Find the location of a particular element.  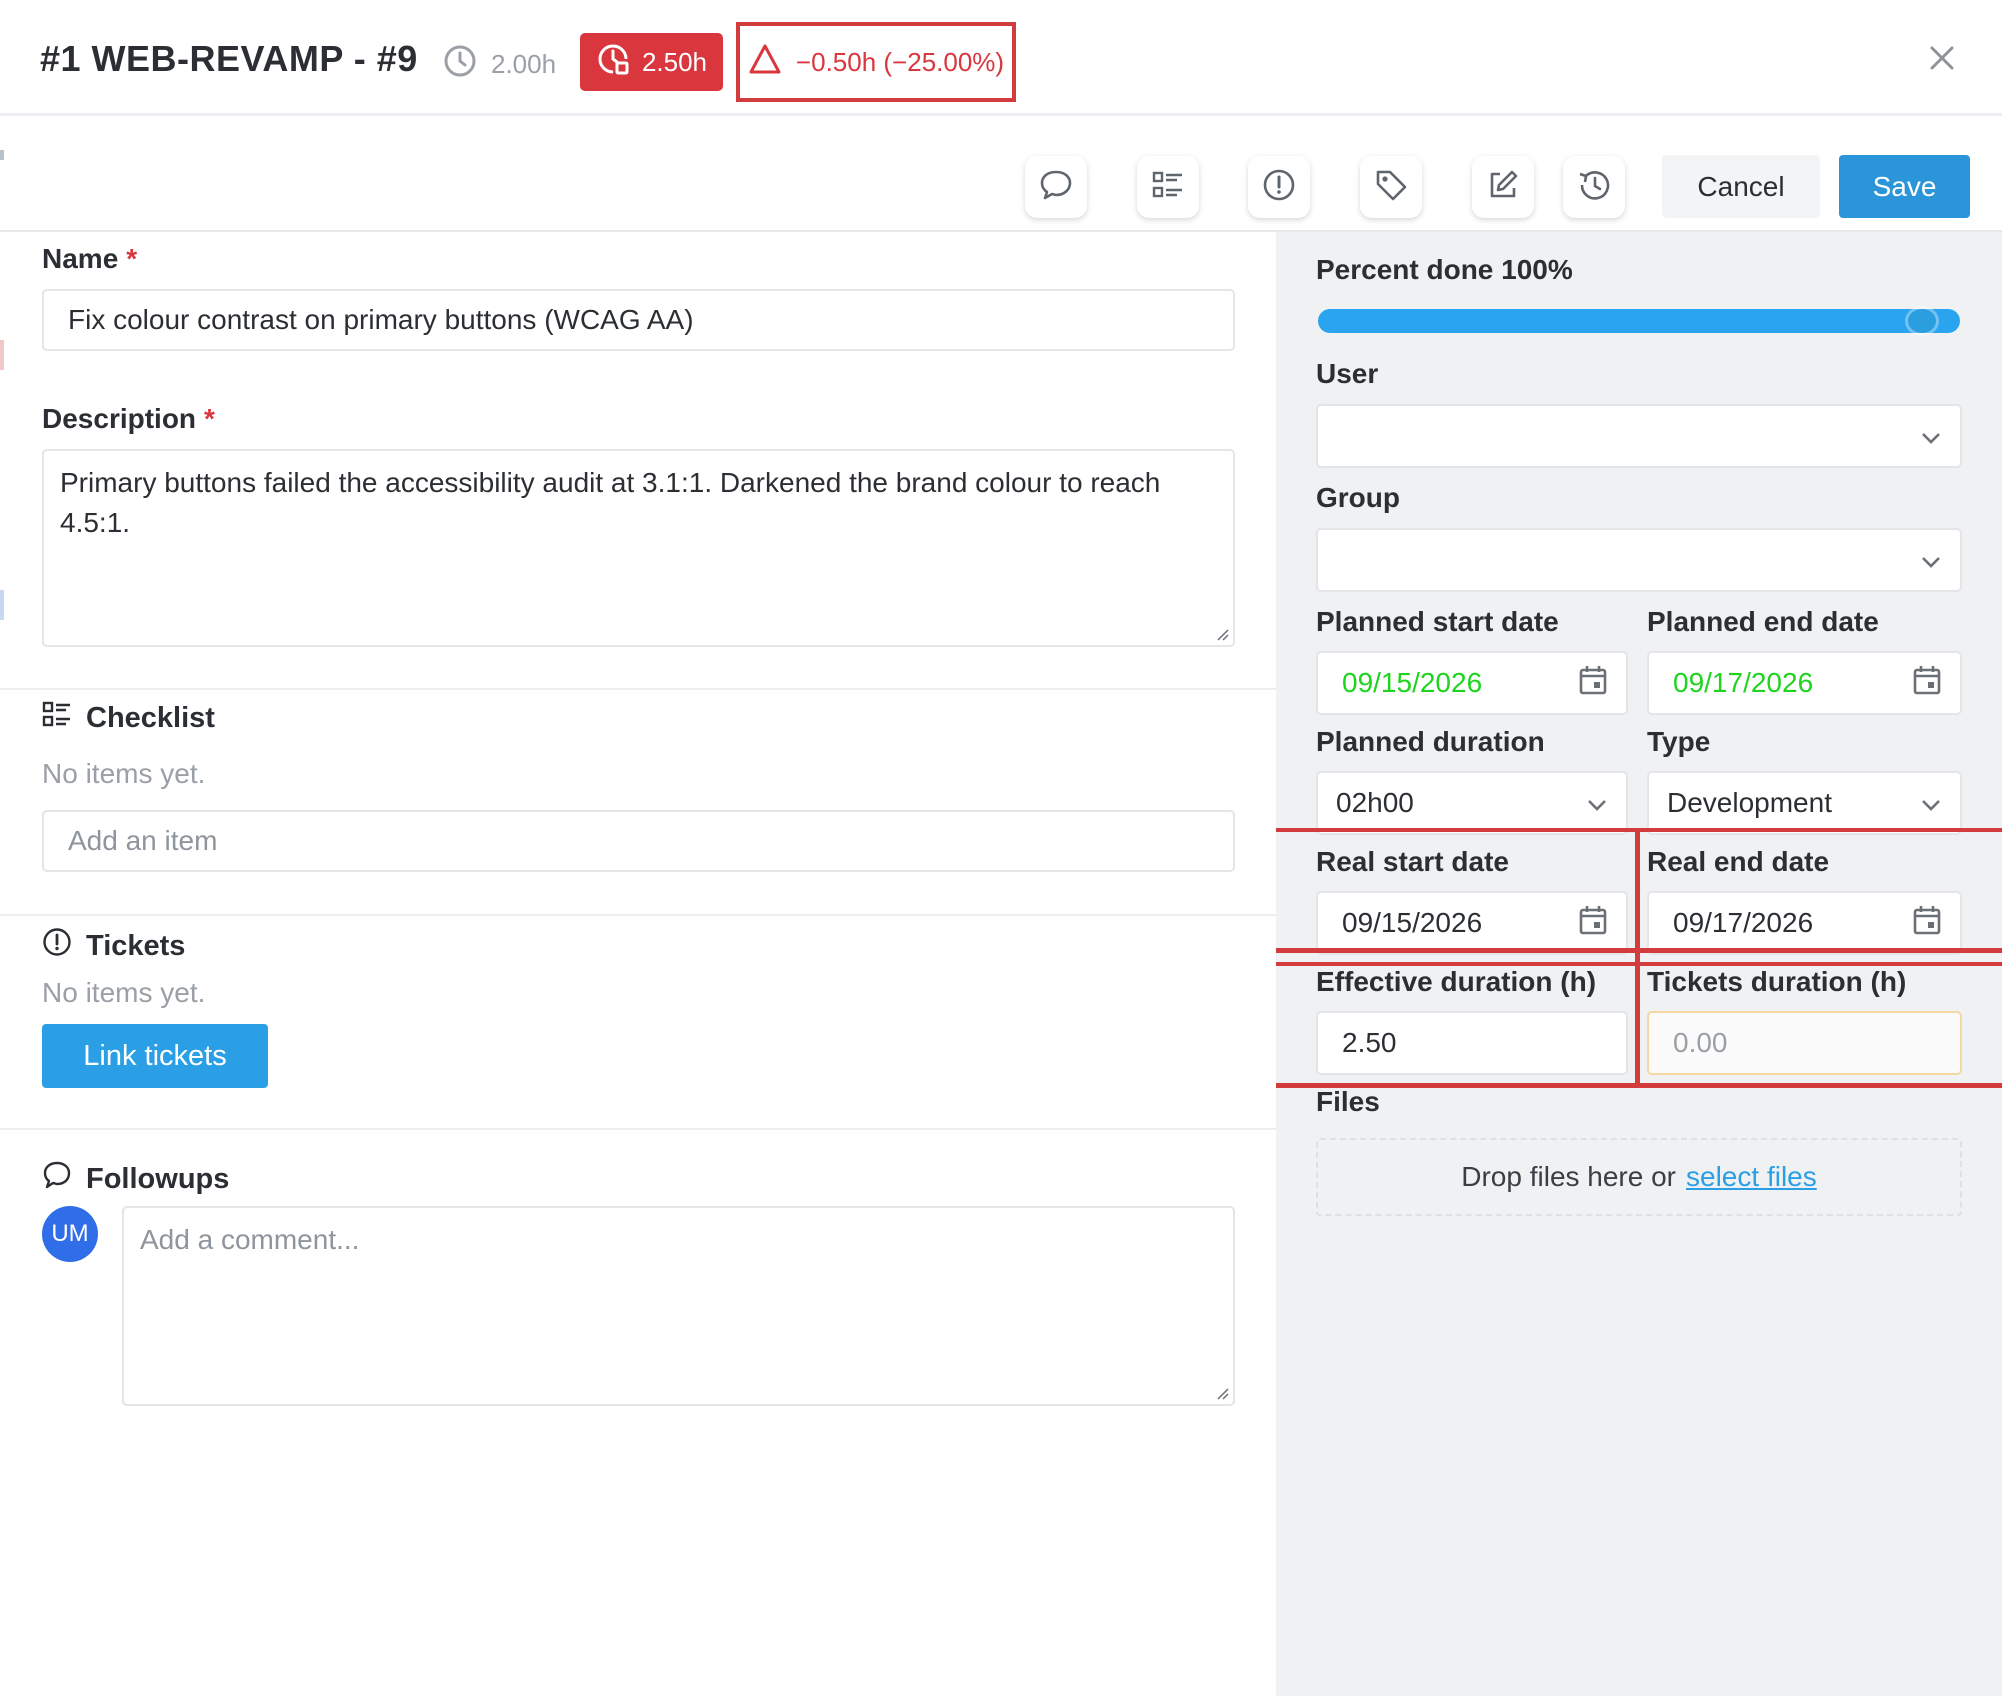

checklist-add-input: Add an item is located at coordinates (638, 841).